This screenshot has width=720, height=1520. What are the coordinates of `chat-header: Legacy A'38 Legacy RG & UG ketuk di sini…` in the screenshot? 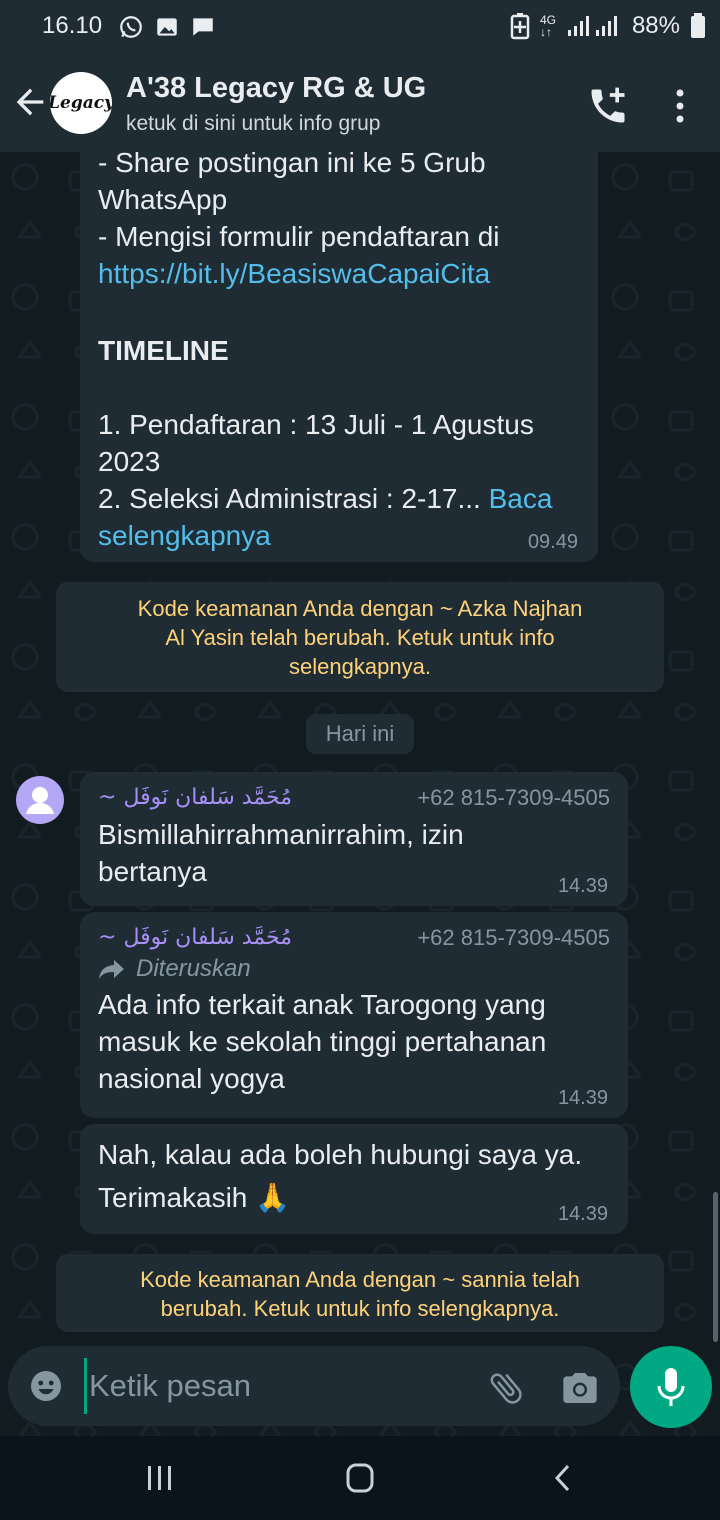 It's located at (360, 104).